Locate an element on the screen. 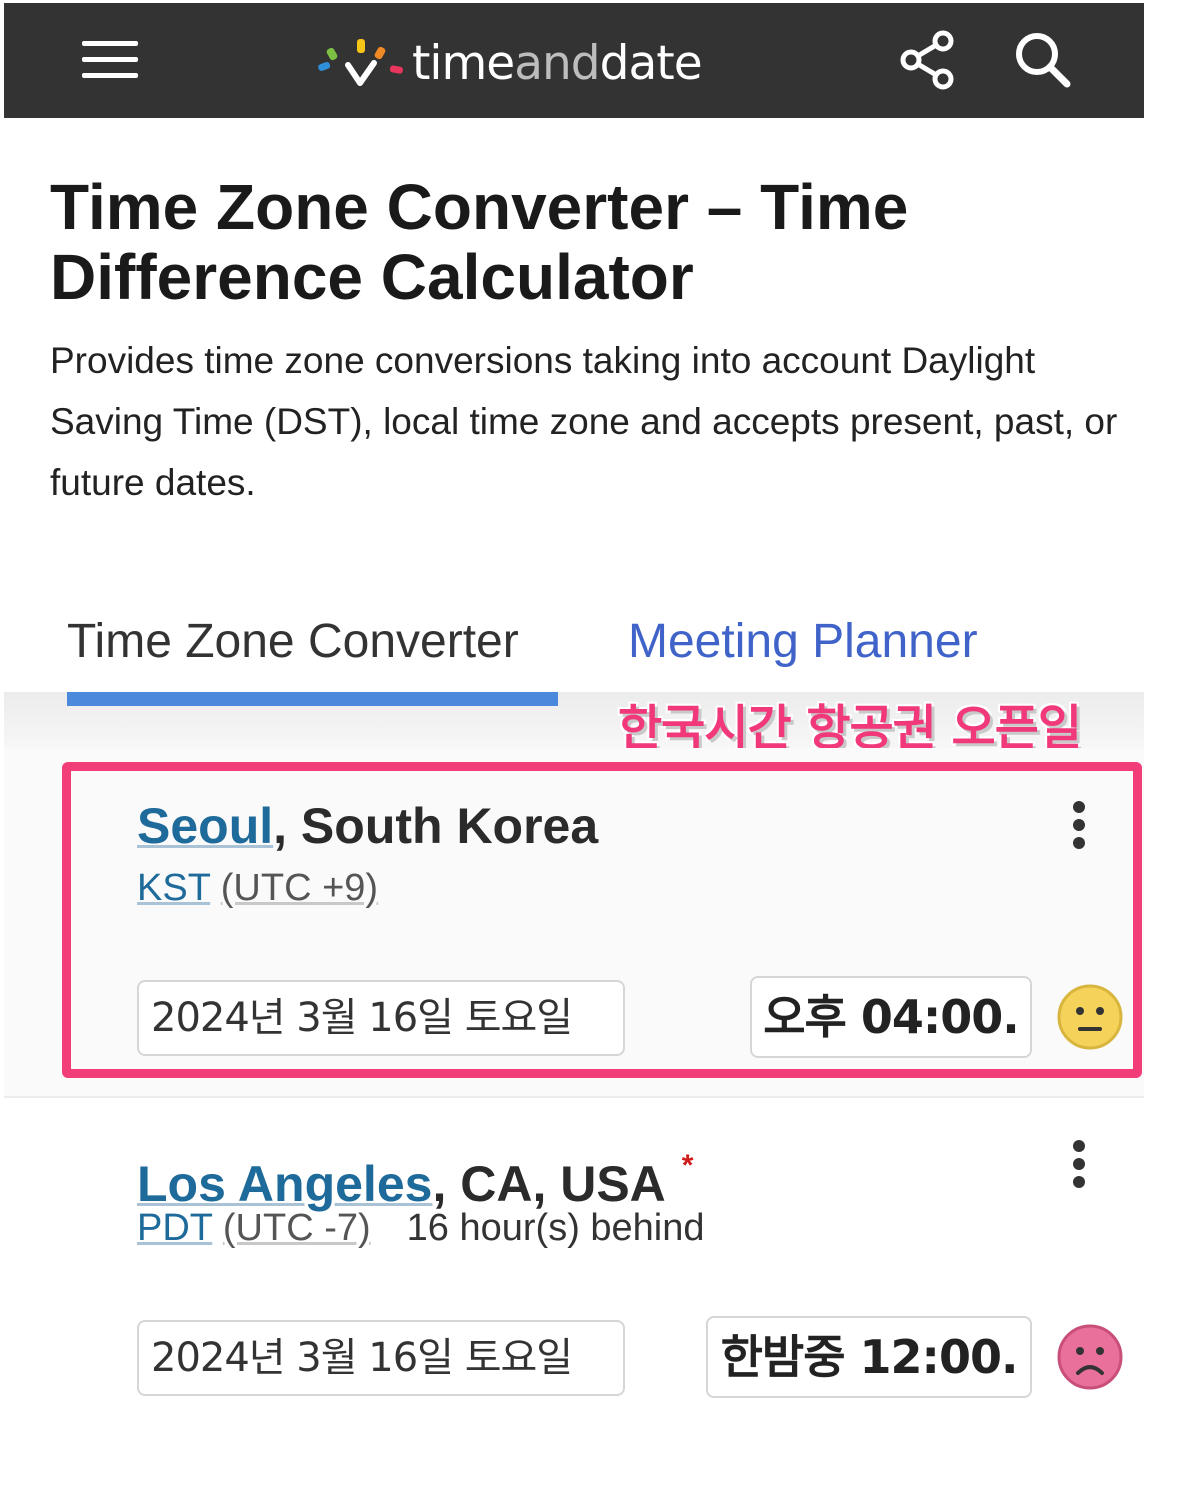 Image resolution: width=1186 pixels, height=1498 pixels. logo-text-and: and is located at coordinates (557, 63).